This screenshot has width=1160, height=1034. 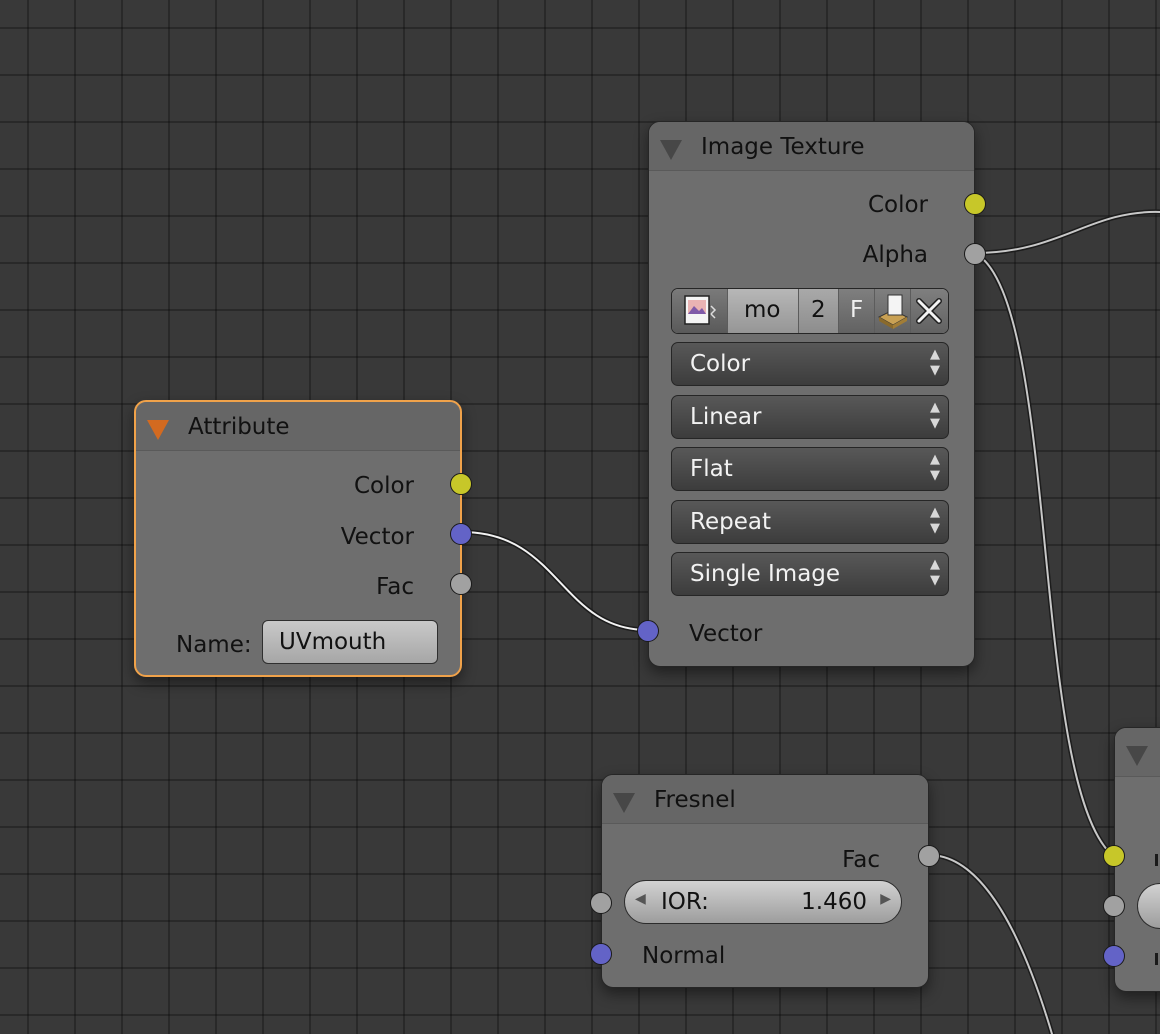 What do you see at coordinates (377, 537) in the screenshot?
I see `output-vector-label: Vector` at bounding box center [377, 537].